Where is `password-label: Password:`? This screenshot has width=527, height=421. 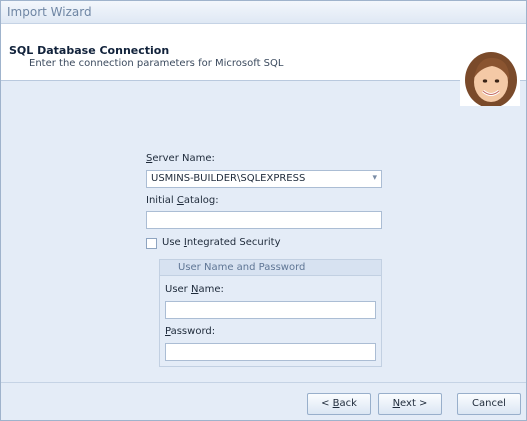 password-label: Password: is located at coordinates (190, 331).